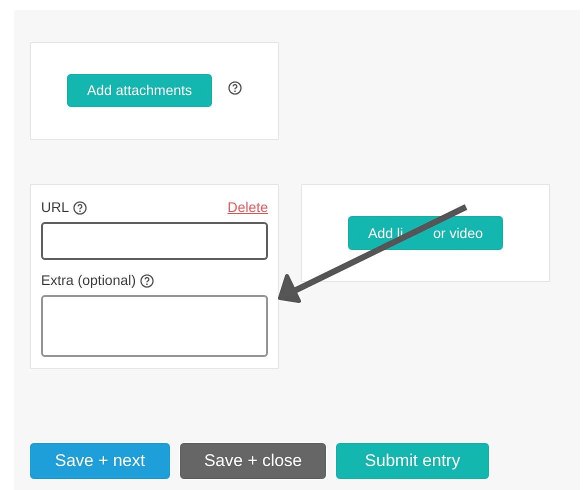 The width and height of the screenshot is (587, 490). Describe the element at coordinates (154, 326) in the screenshot. I see `extra-textarea` at that location.